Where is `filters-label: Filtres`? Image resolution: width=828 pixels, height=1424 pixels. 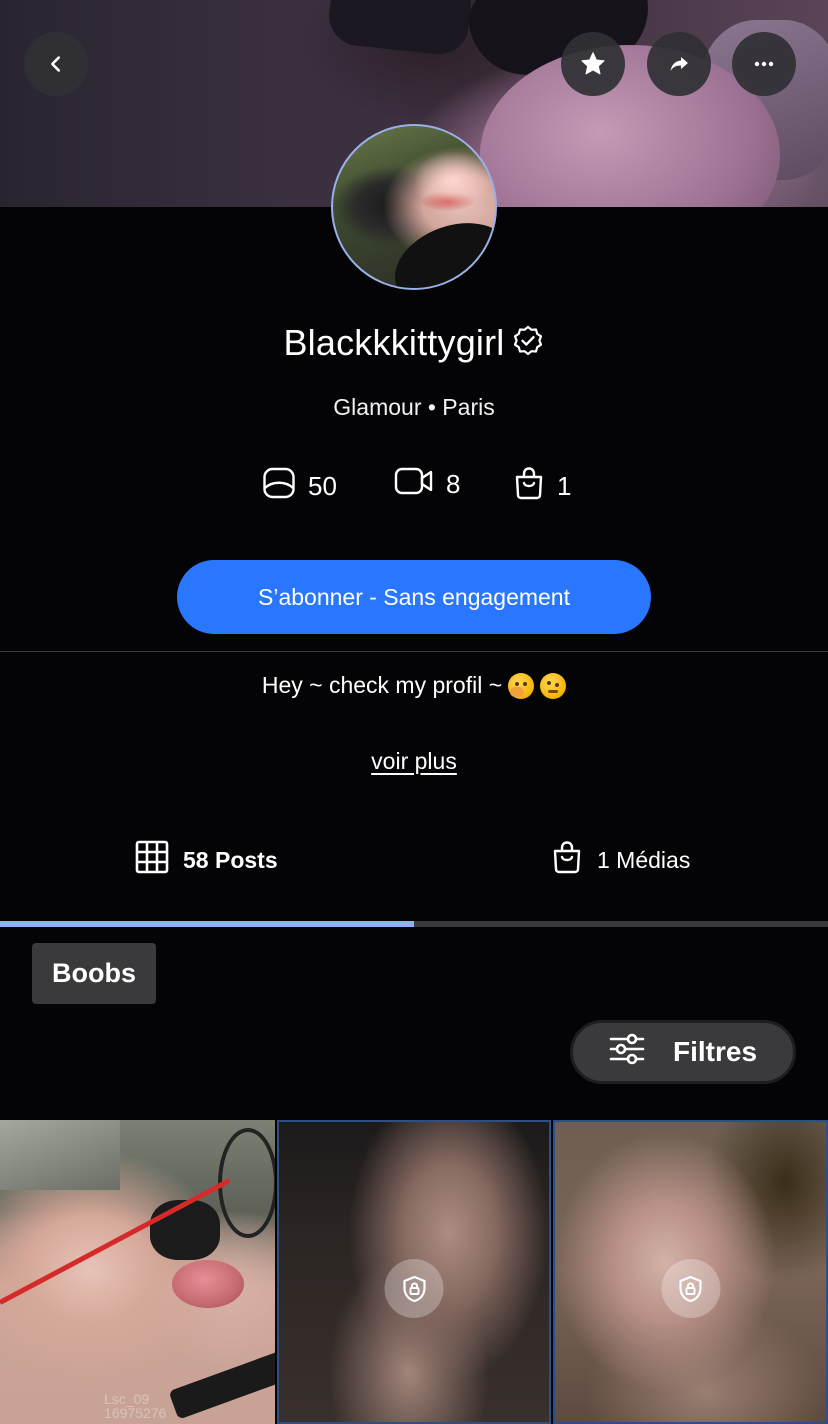
filters-label: Filtres is located at coordinates (715, 1051).